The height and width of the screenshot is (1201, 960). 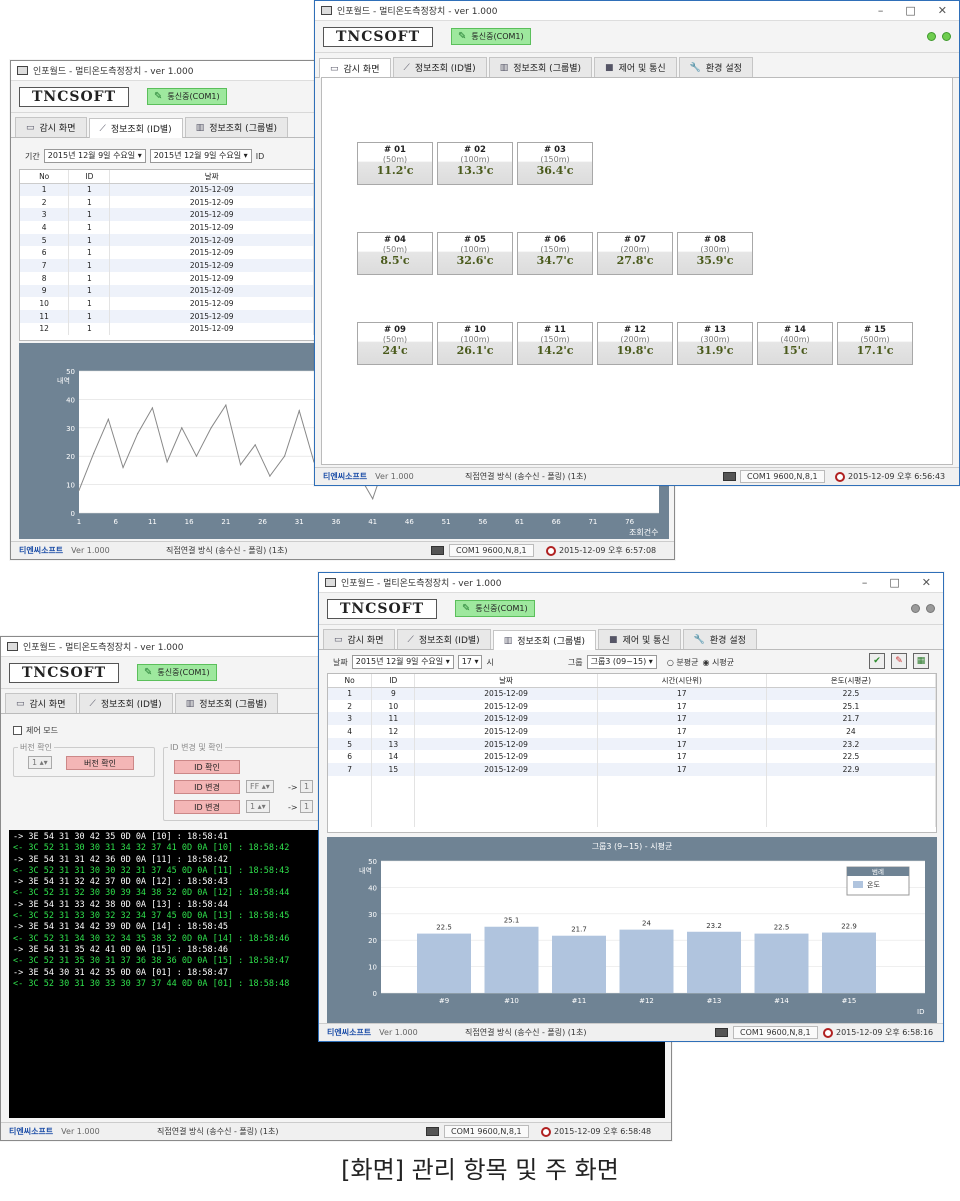 I want to click on x-tick-label: 21, so click(x=225, y=522).